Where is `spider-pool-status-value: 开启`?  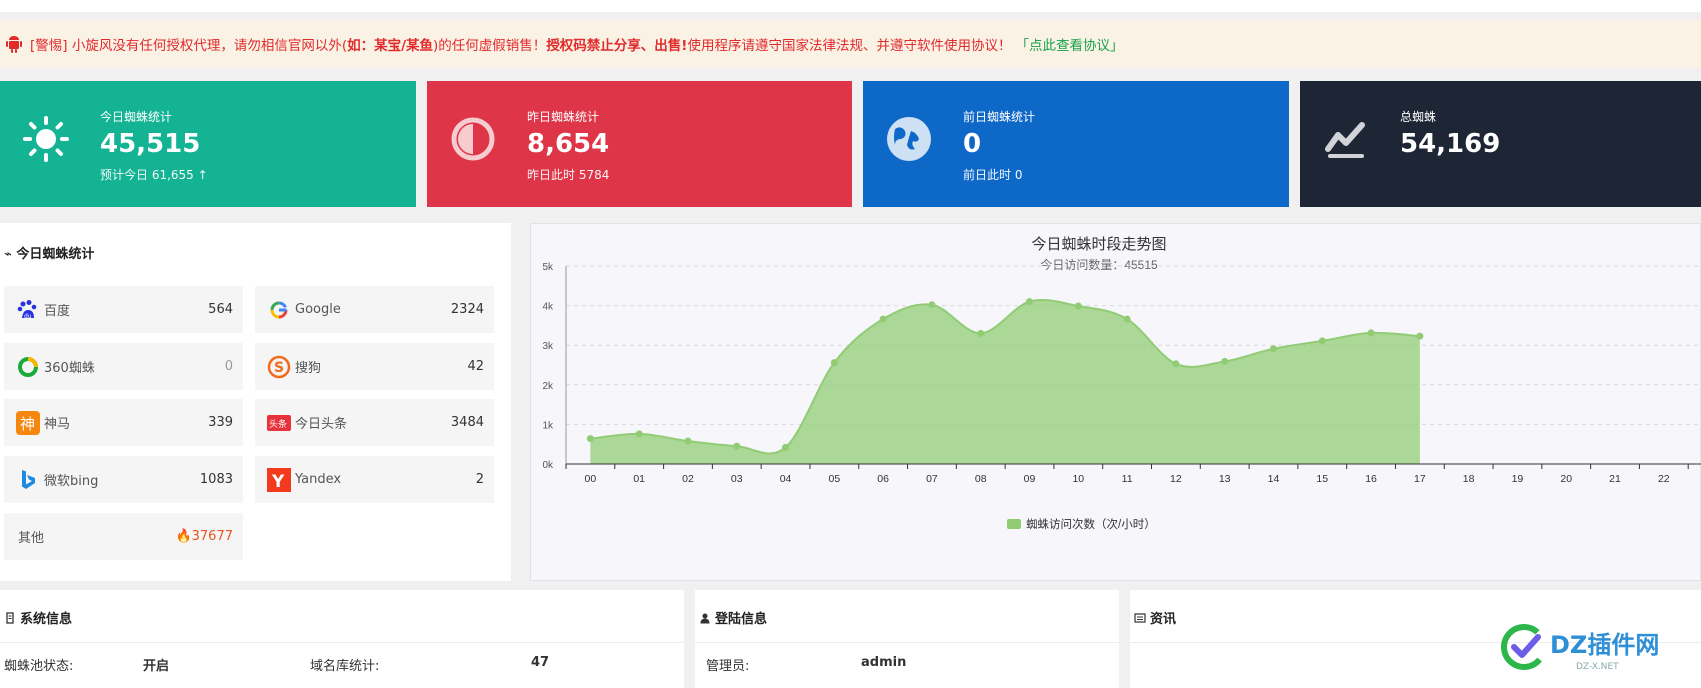
spider-pool-status-value: 开启 is located at coordinates (156, 666).